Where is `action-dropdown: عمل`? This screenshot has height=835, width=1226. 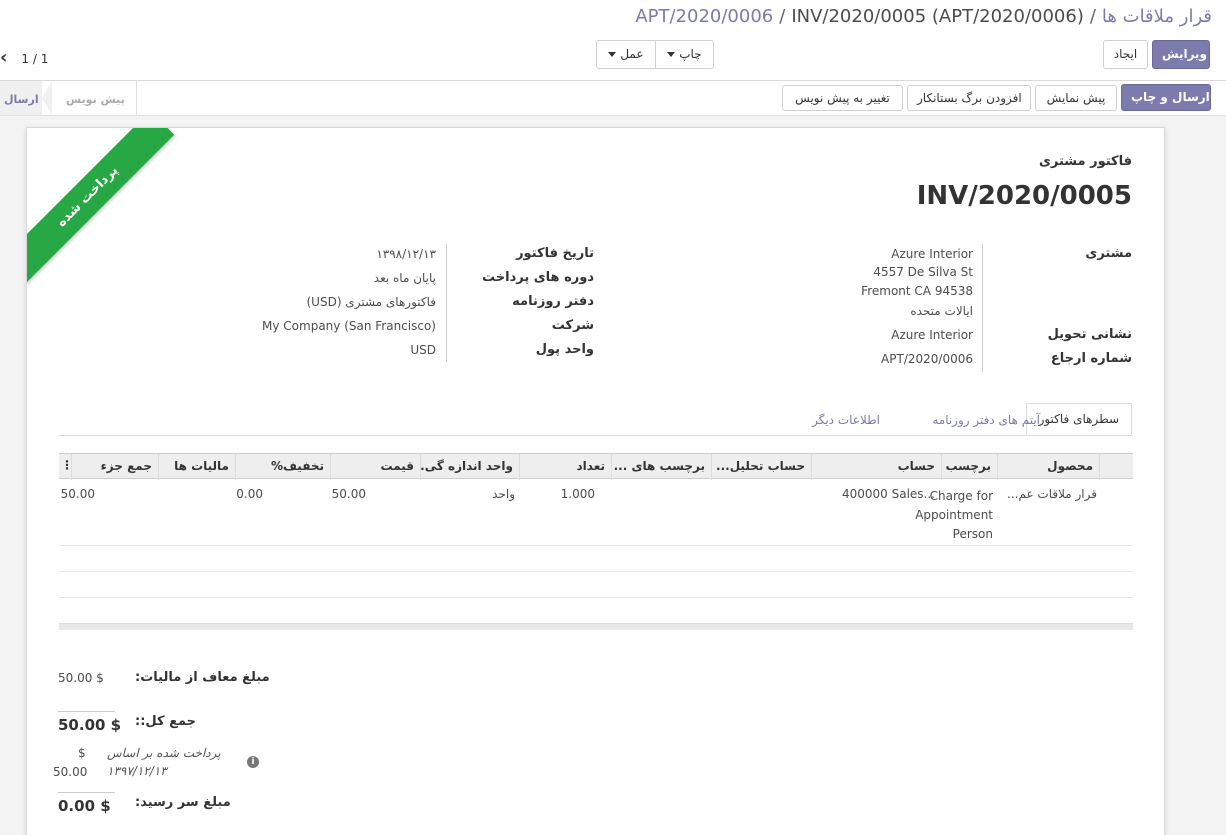
action-dropdown: عمل is located at coordinates (625, 54).